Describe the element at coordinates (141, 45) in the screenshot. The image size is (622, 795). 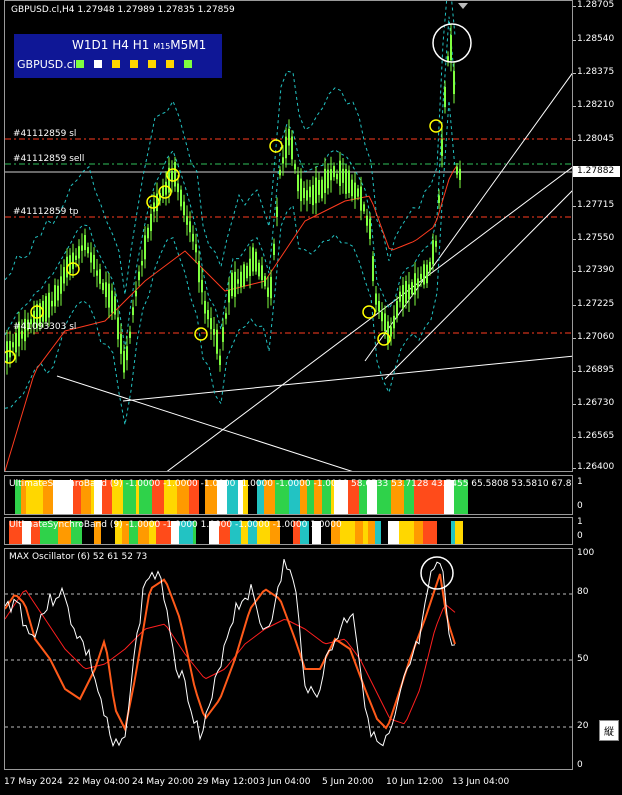
I see `tf-h1-button: H1` at that location.